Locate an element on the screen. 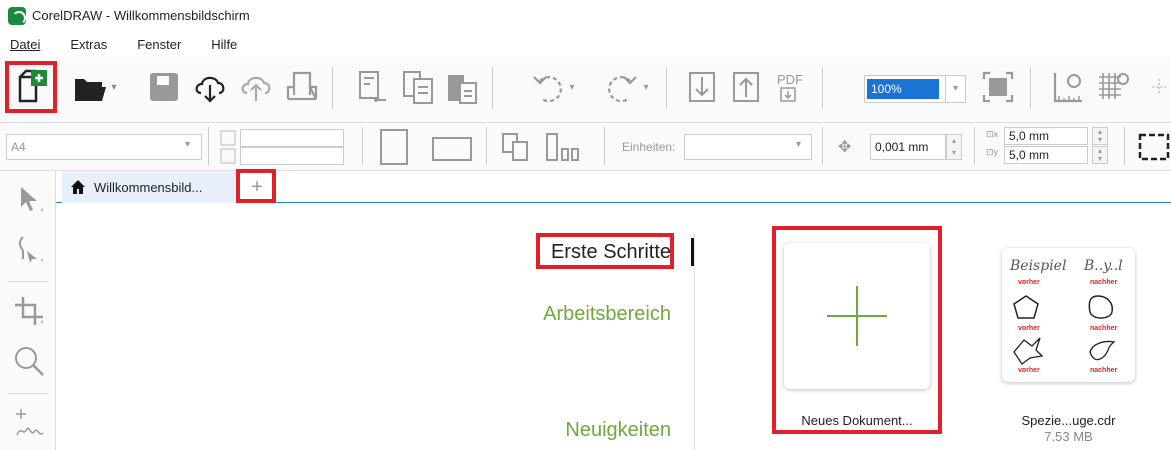 The height and width of the screenshot is (450, 1171). page-width-input is located at coordinates (292, 138).